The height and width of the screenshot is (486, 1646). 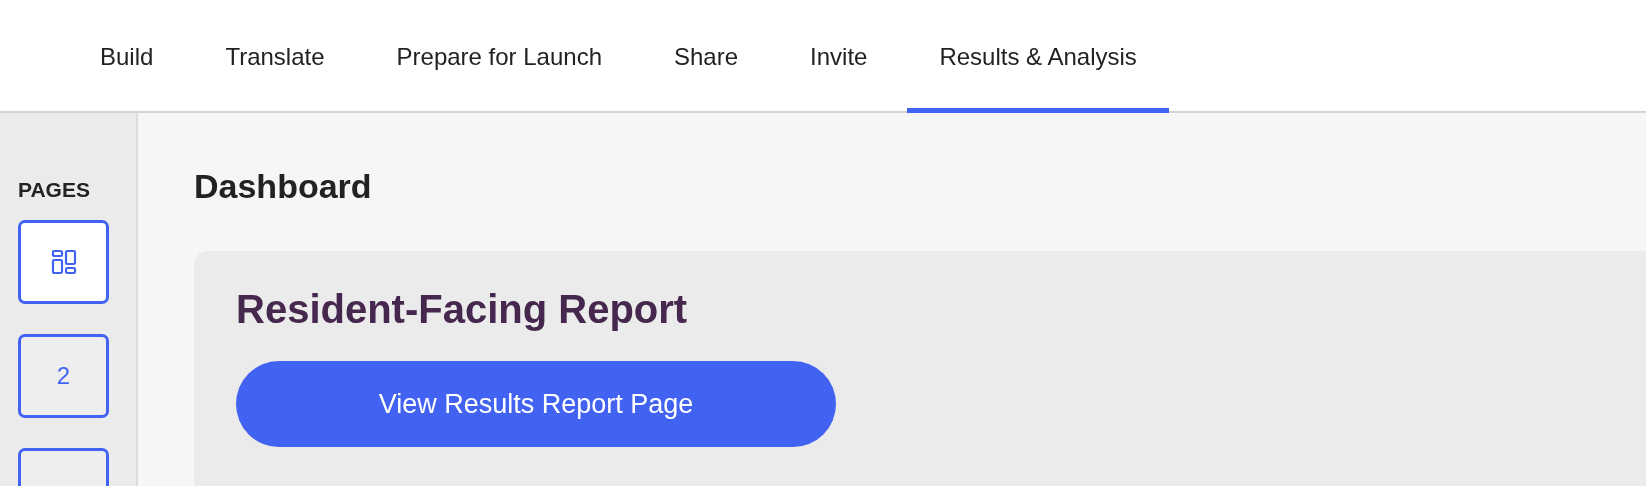 What do you see at coordinates (54, 189) in the screenshot?
I see `sidebar-heading: PAGES` at bounding box center [54, 189].